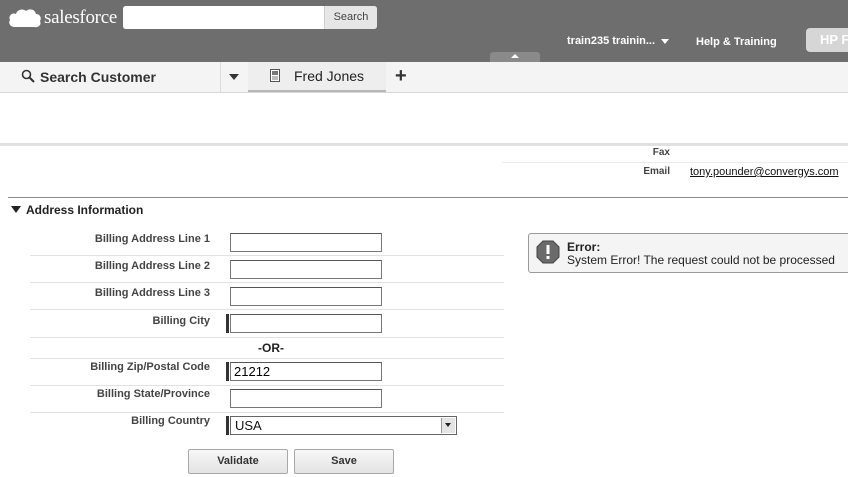 The image size is (848, 477). Describe the element at coordinates (153, 394) in the screenshot. I see `billing-state-label: Billing State/Province` at that location.